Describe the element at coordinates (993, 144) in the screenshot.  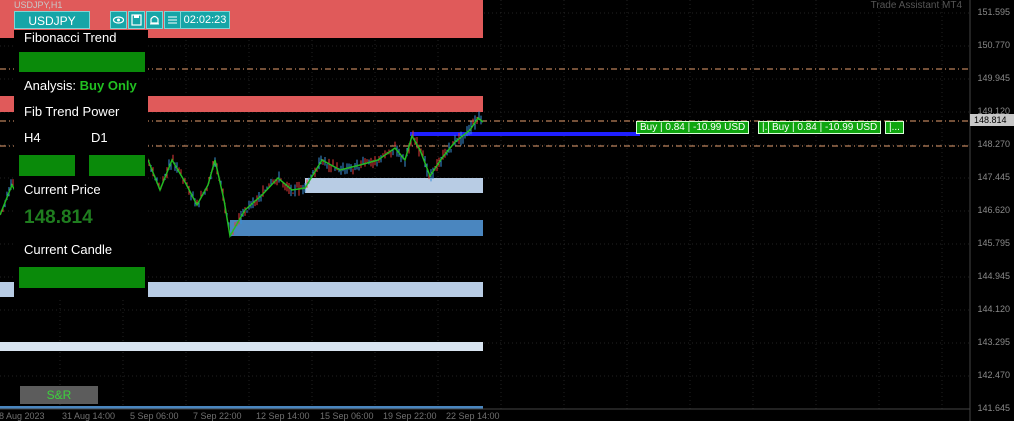
I see `price-label: 148.270` at that location.